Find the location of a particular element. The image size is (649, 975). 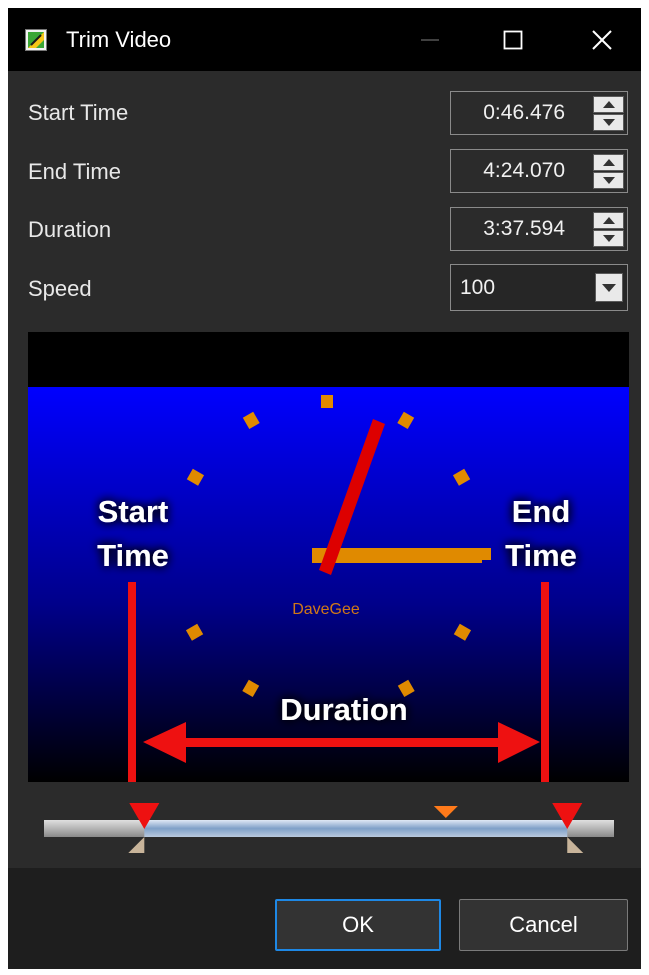

duration-value: 3:37.594 is located at coordinates (524, 229).